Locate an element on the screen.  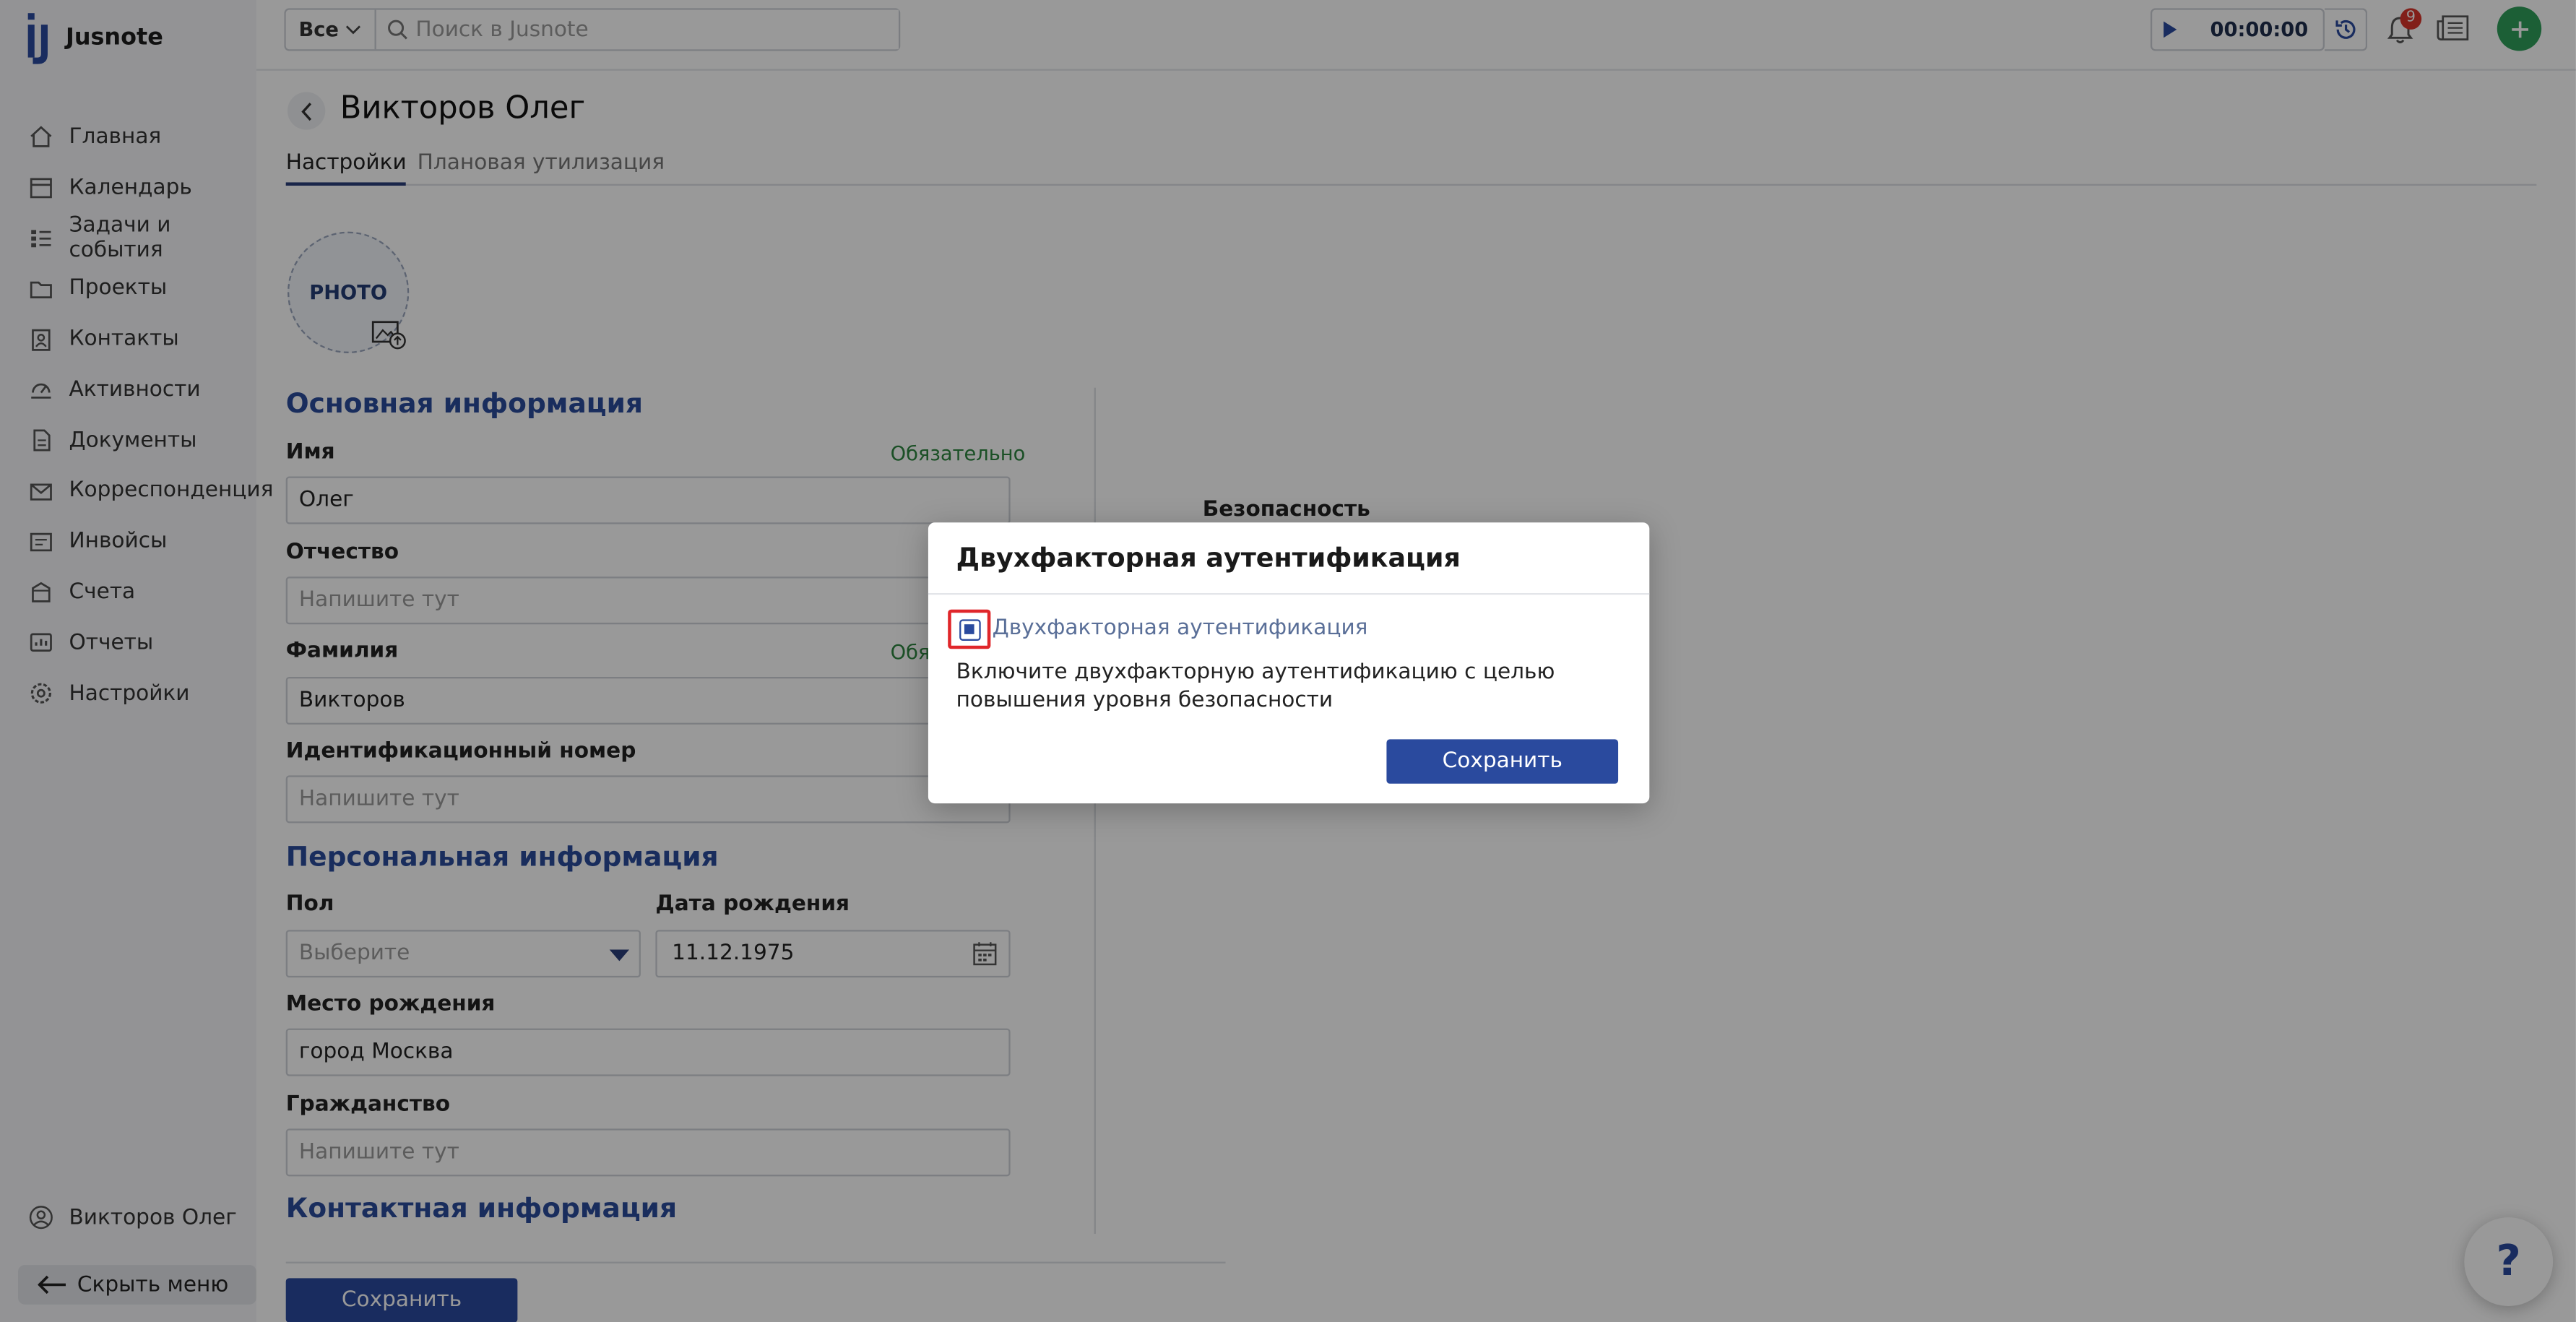
modal-title: Двухфакторная аутентификация is located at coordinates (1208, 558).